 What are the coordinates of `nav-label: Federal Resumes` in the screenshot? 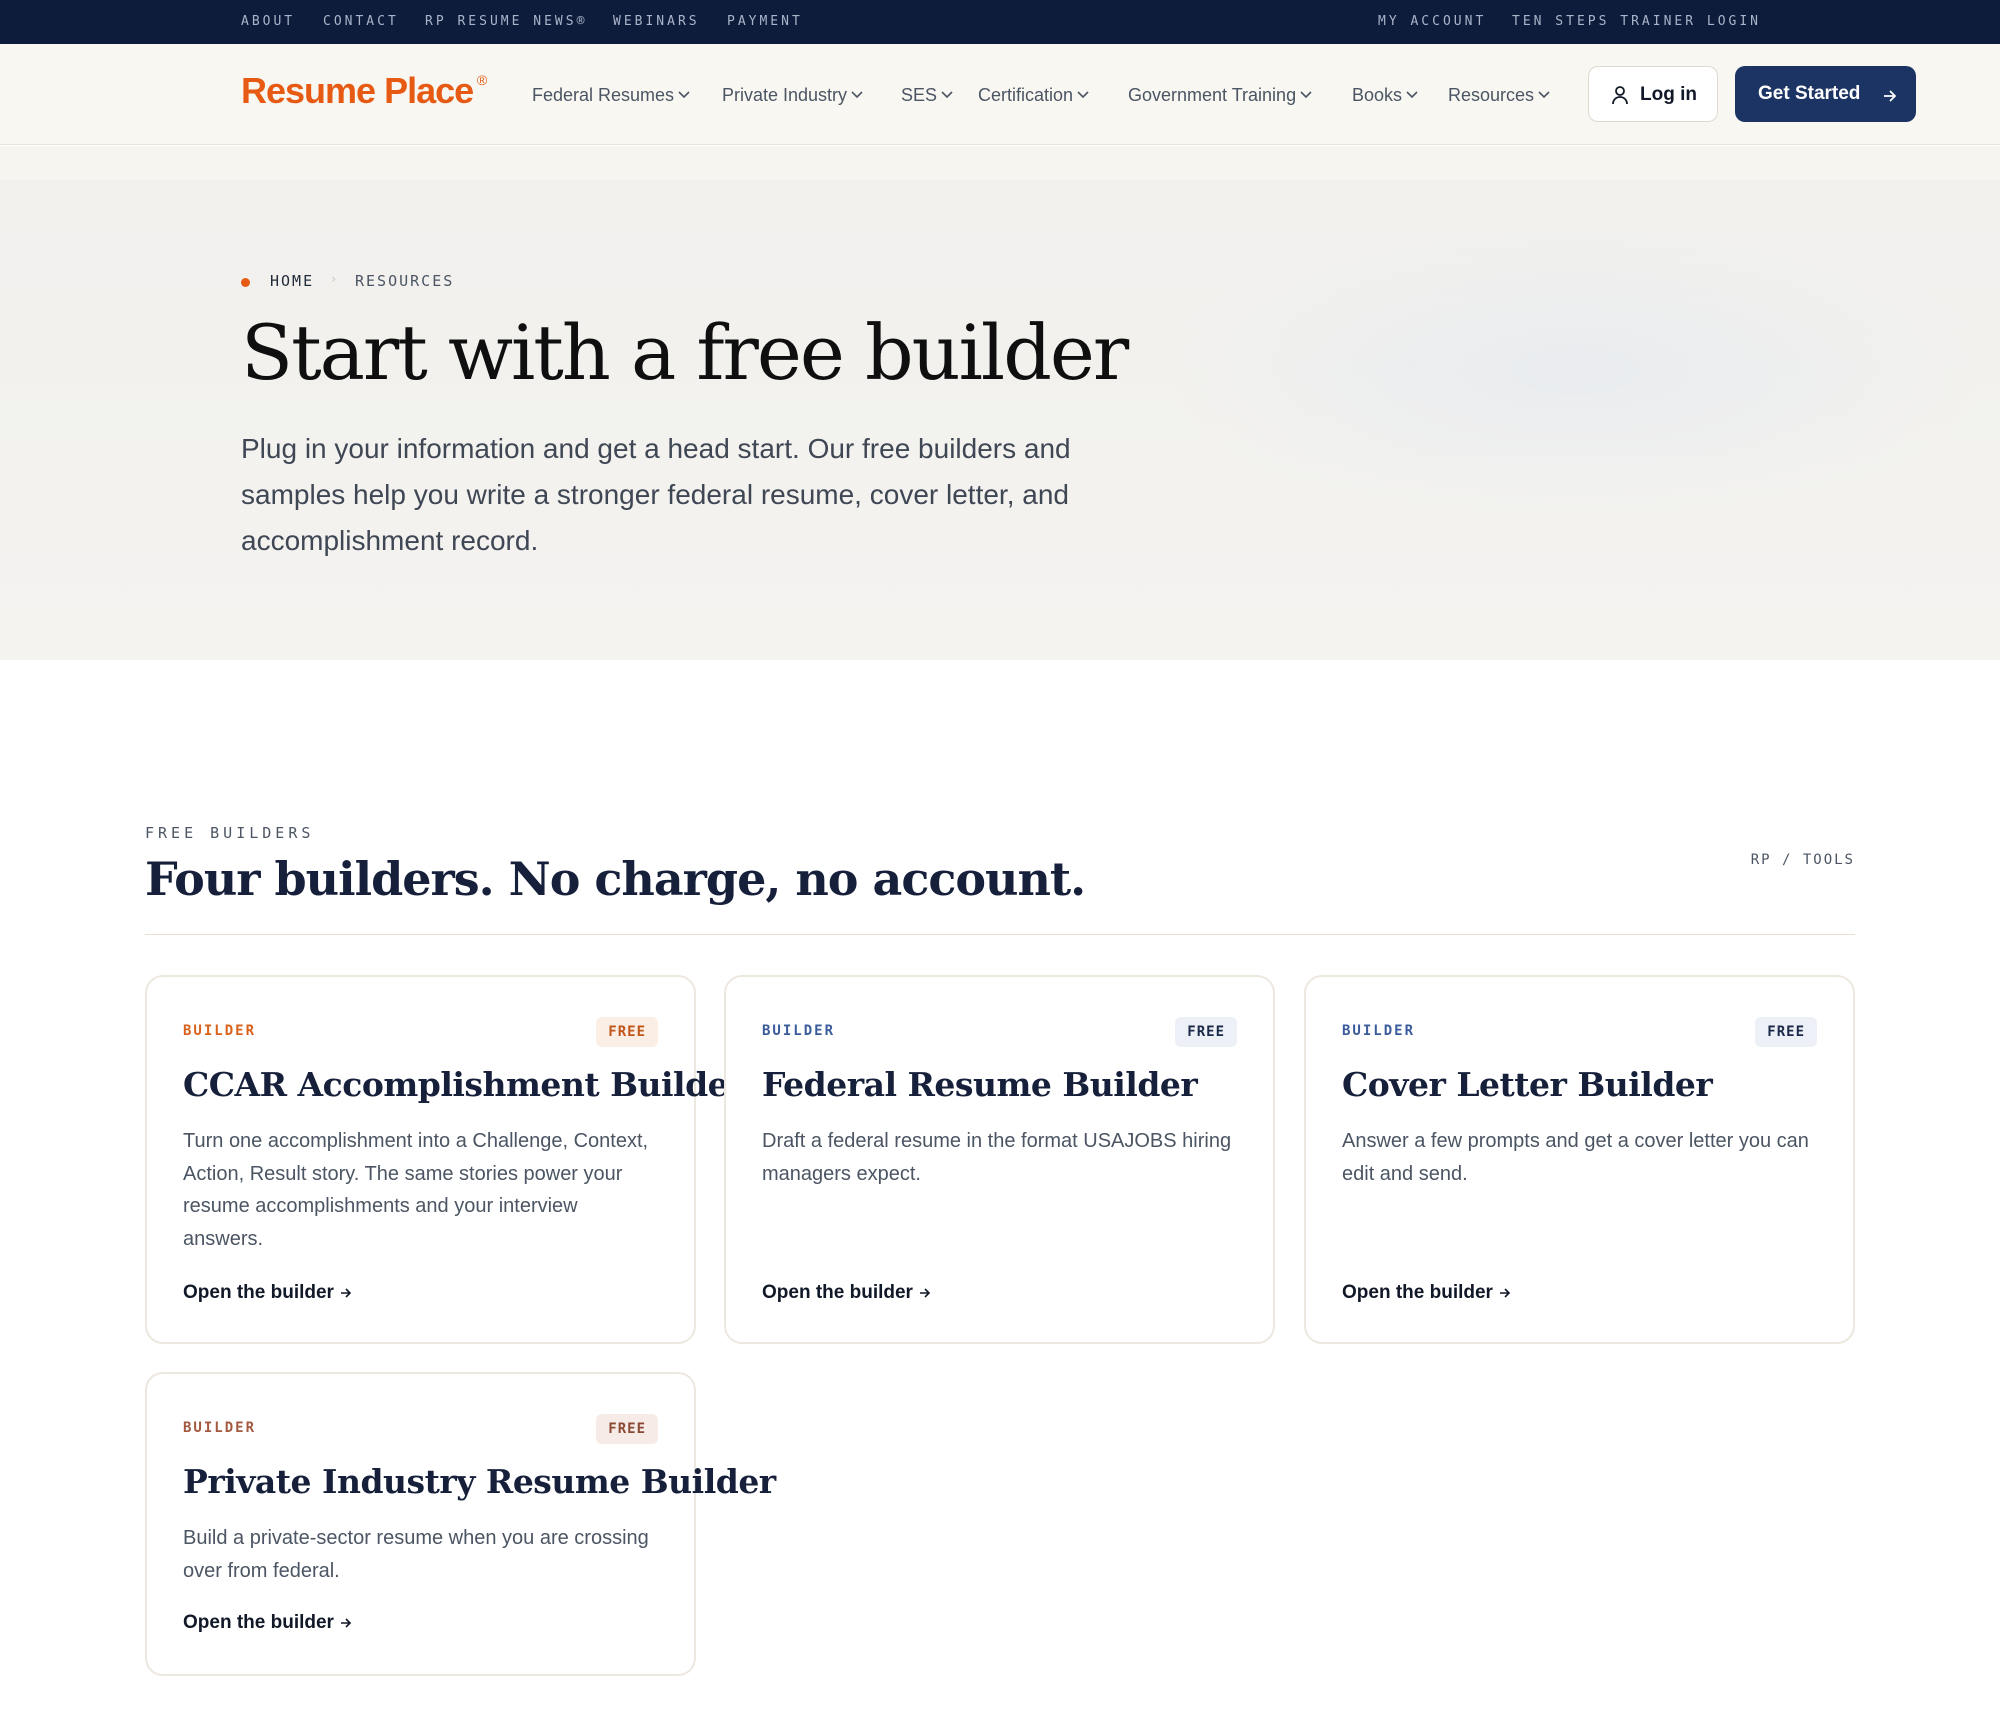 It's located at (603, 95).